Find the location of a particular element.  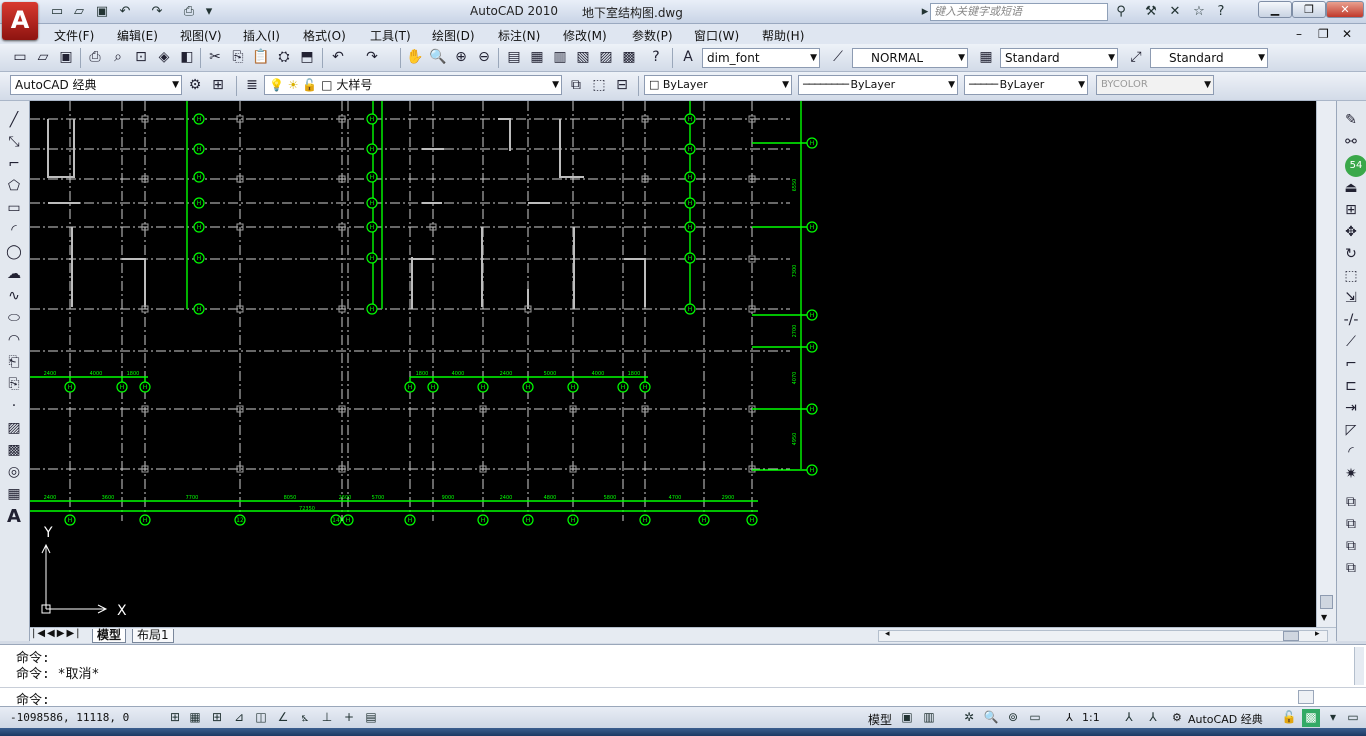

save-icon: ▣ is located at coordinates (102, 12).